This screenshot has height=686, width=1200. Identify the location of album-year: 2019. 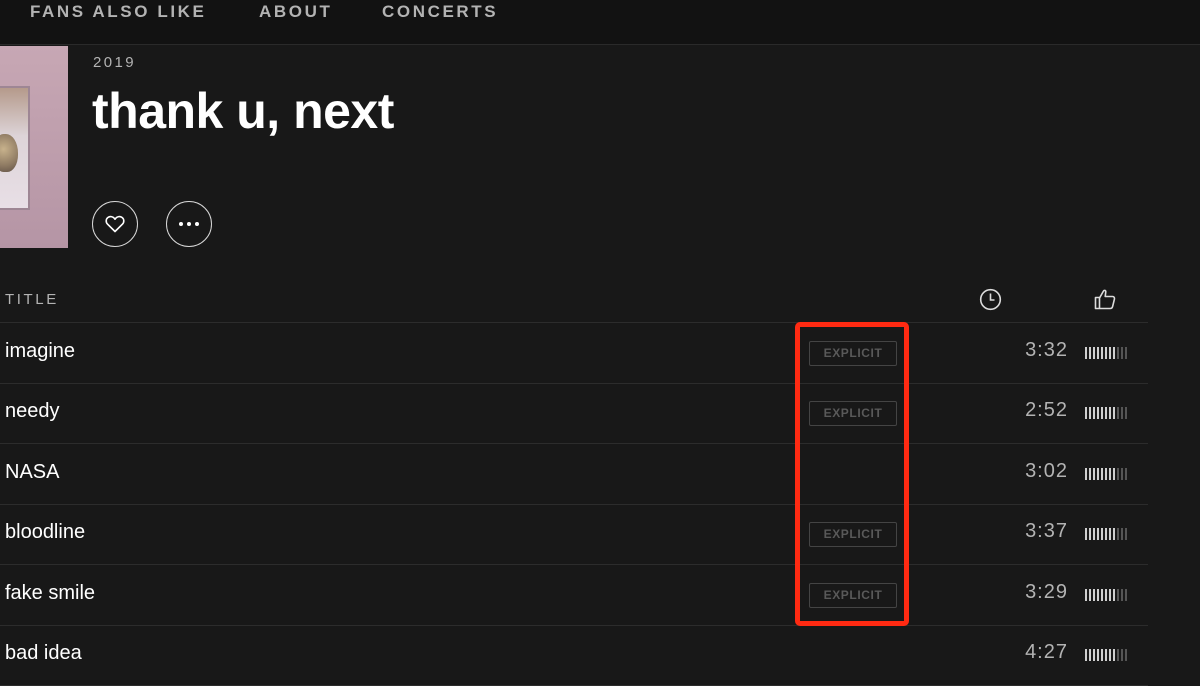
(114, 62).